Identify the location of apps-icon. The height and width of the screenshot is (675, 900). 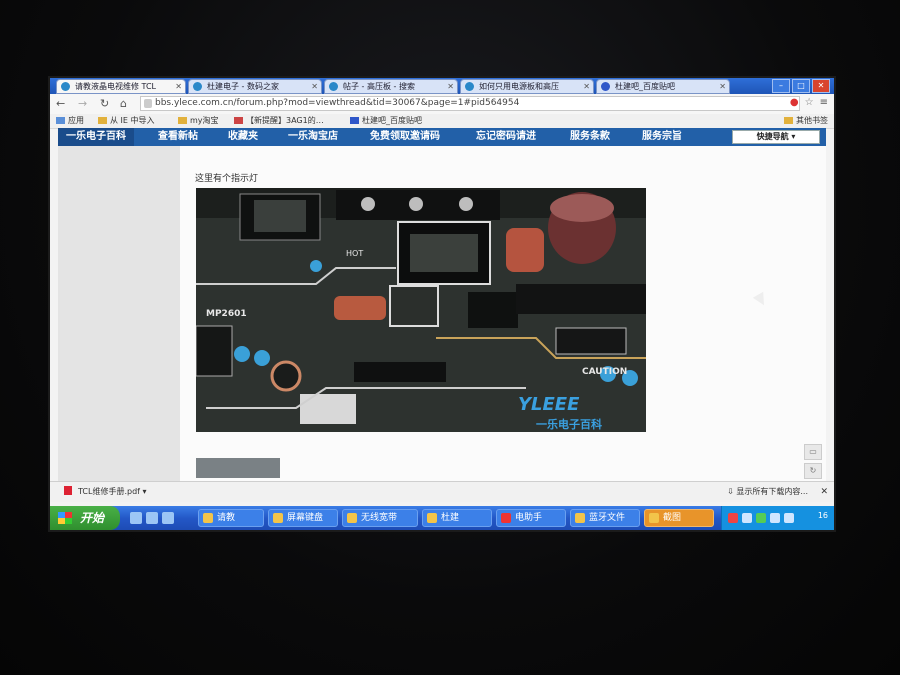
(60, 120).